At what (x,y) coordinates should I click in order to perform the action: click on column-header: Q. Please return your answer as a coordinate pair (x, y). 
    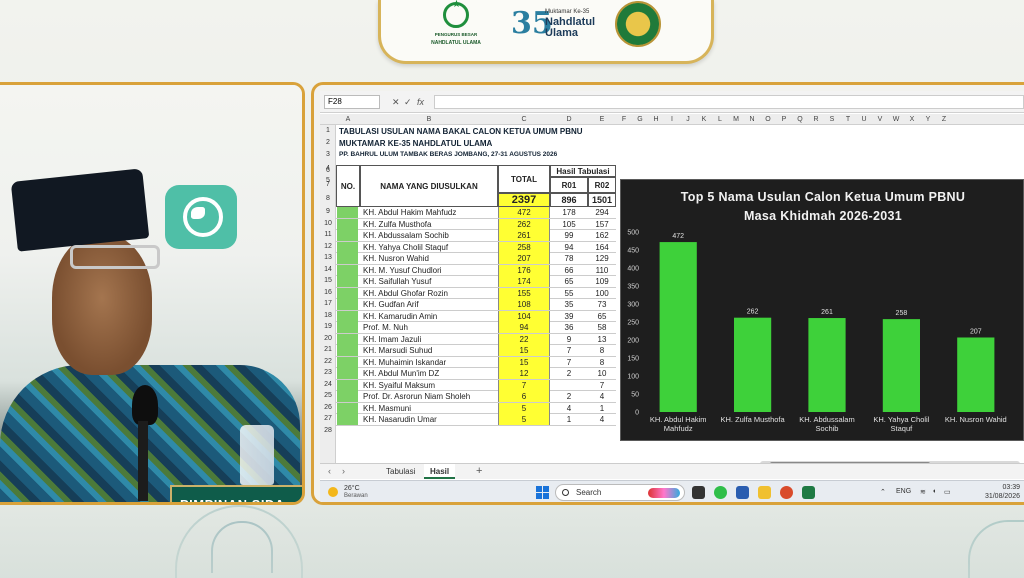
    Looking at the image, I should click on (800, 119).